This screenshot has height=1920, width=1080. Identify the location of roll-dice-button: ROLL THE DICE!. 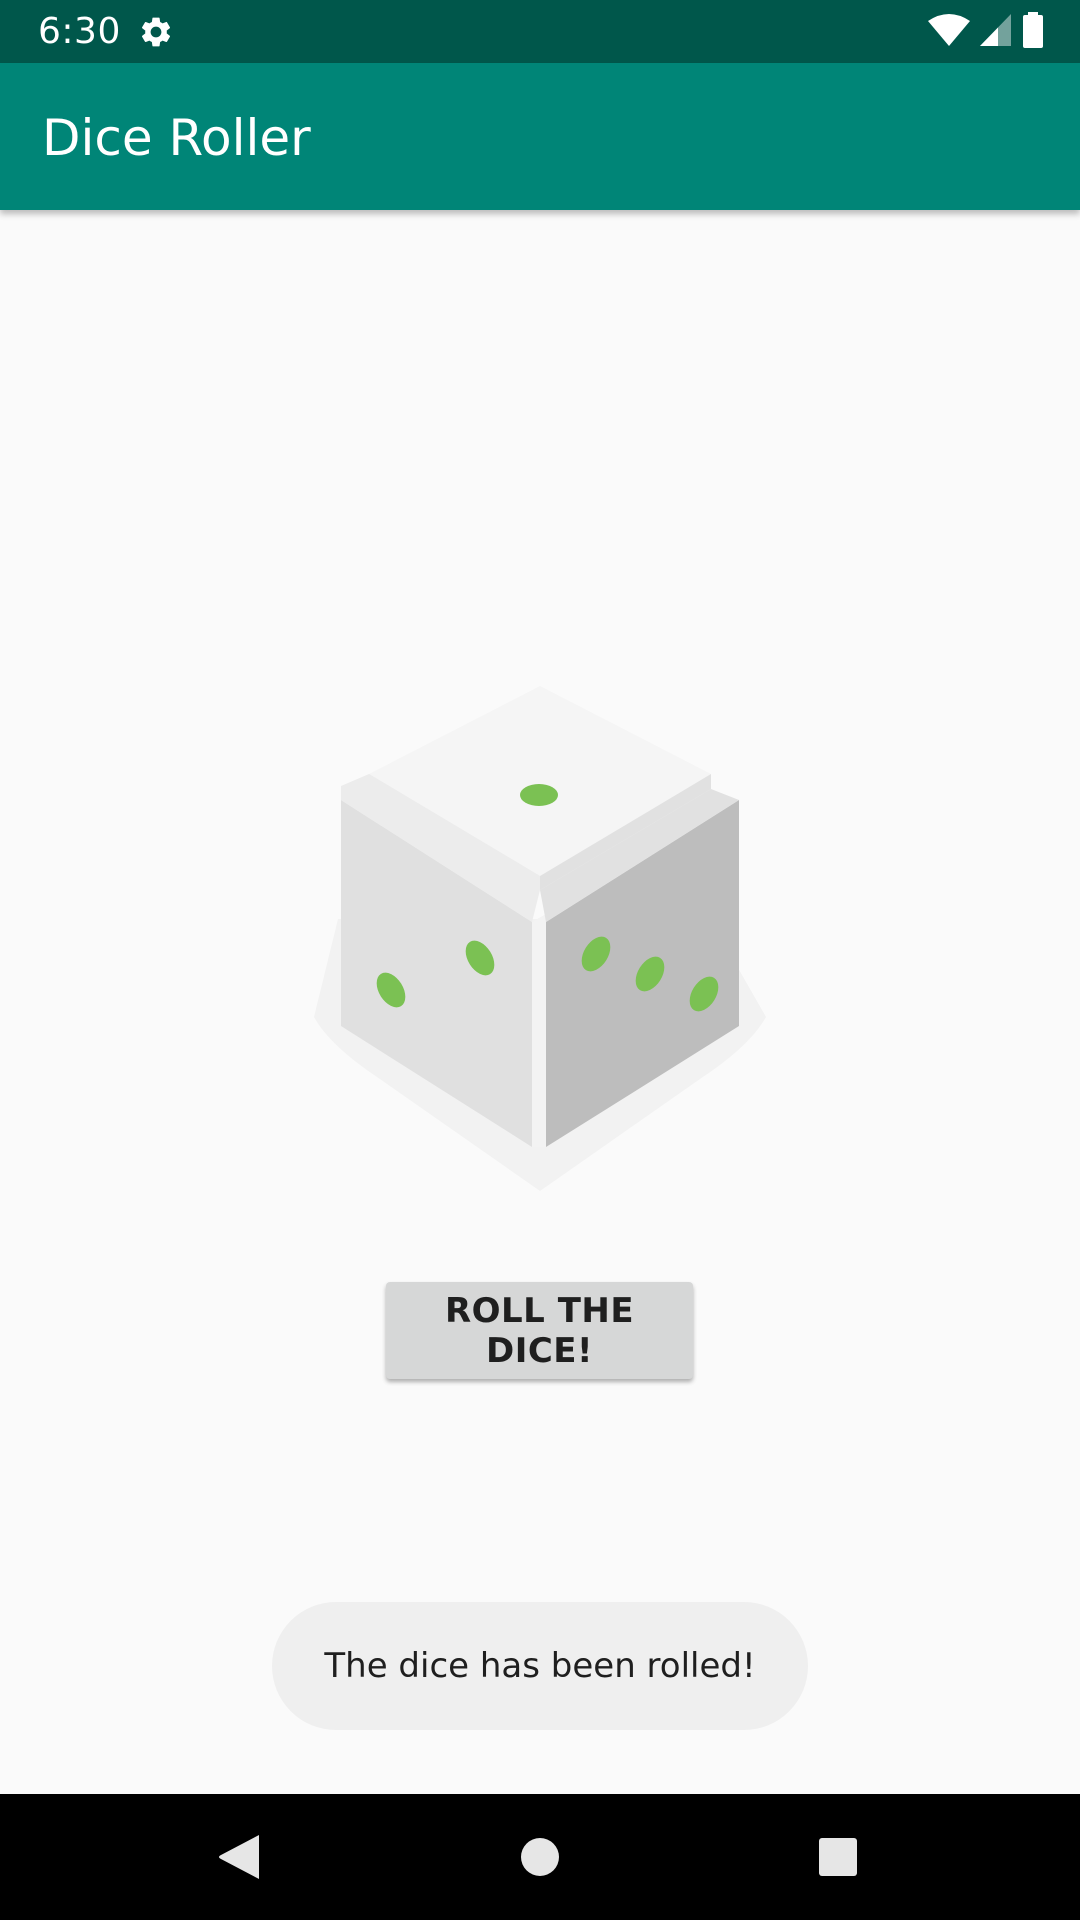
(539, 1330).